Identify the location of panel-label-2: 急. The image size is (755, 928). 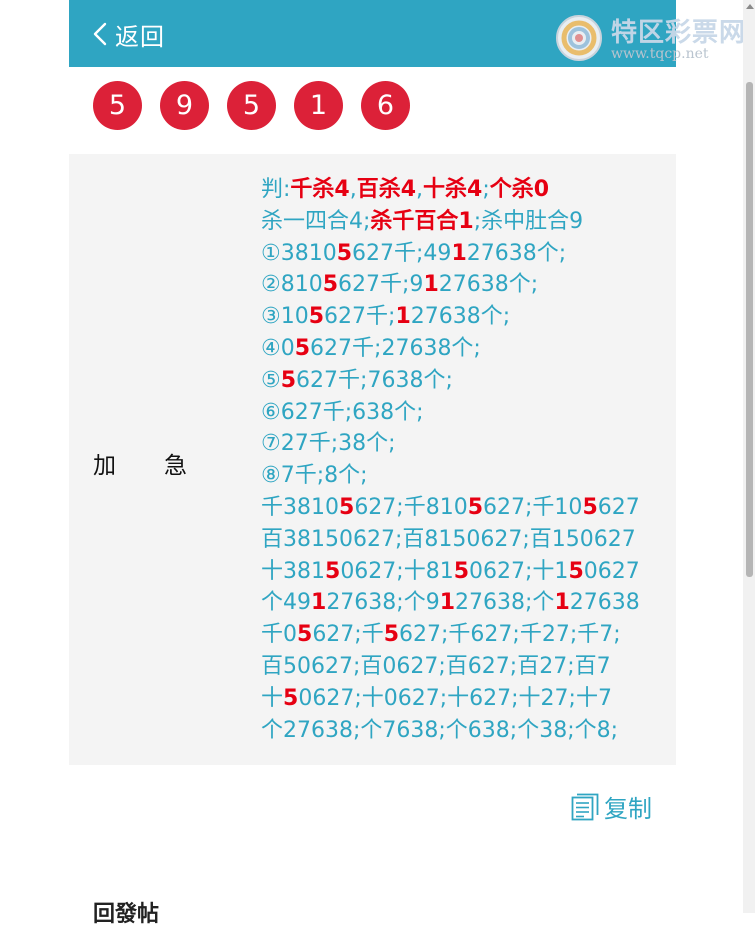
(175, 466).